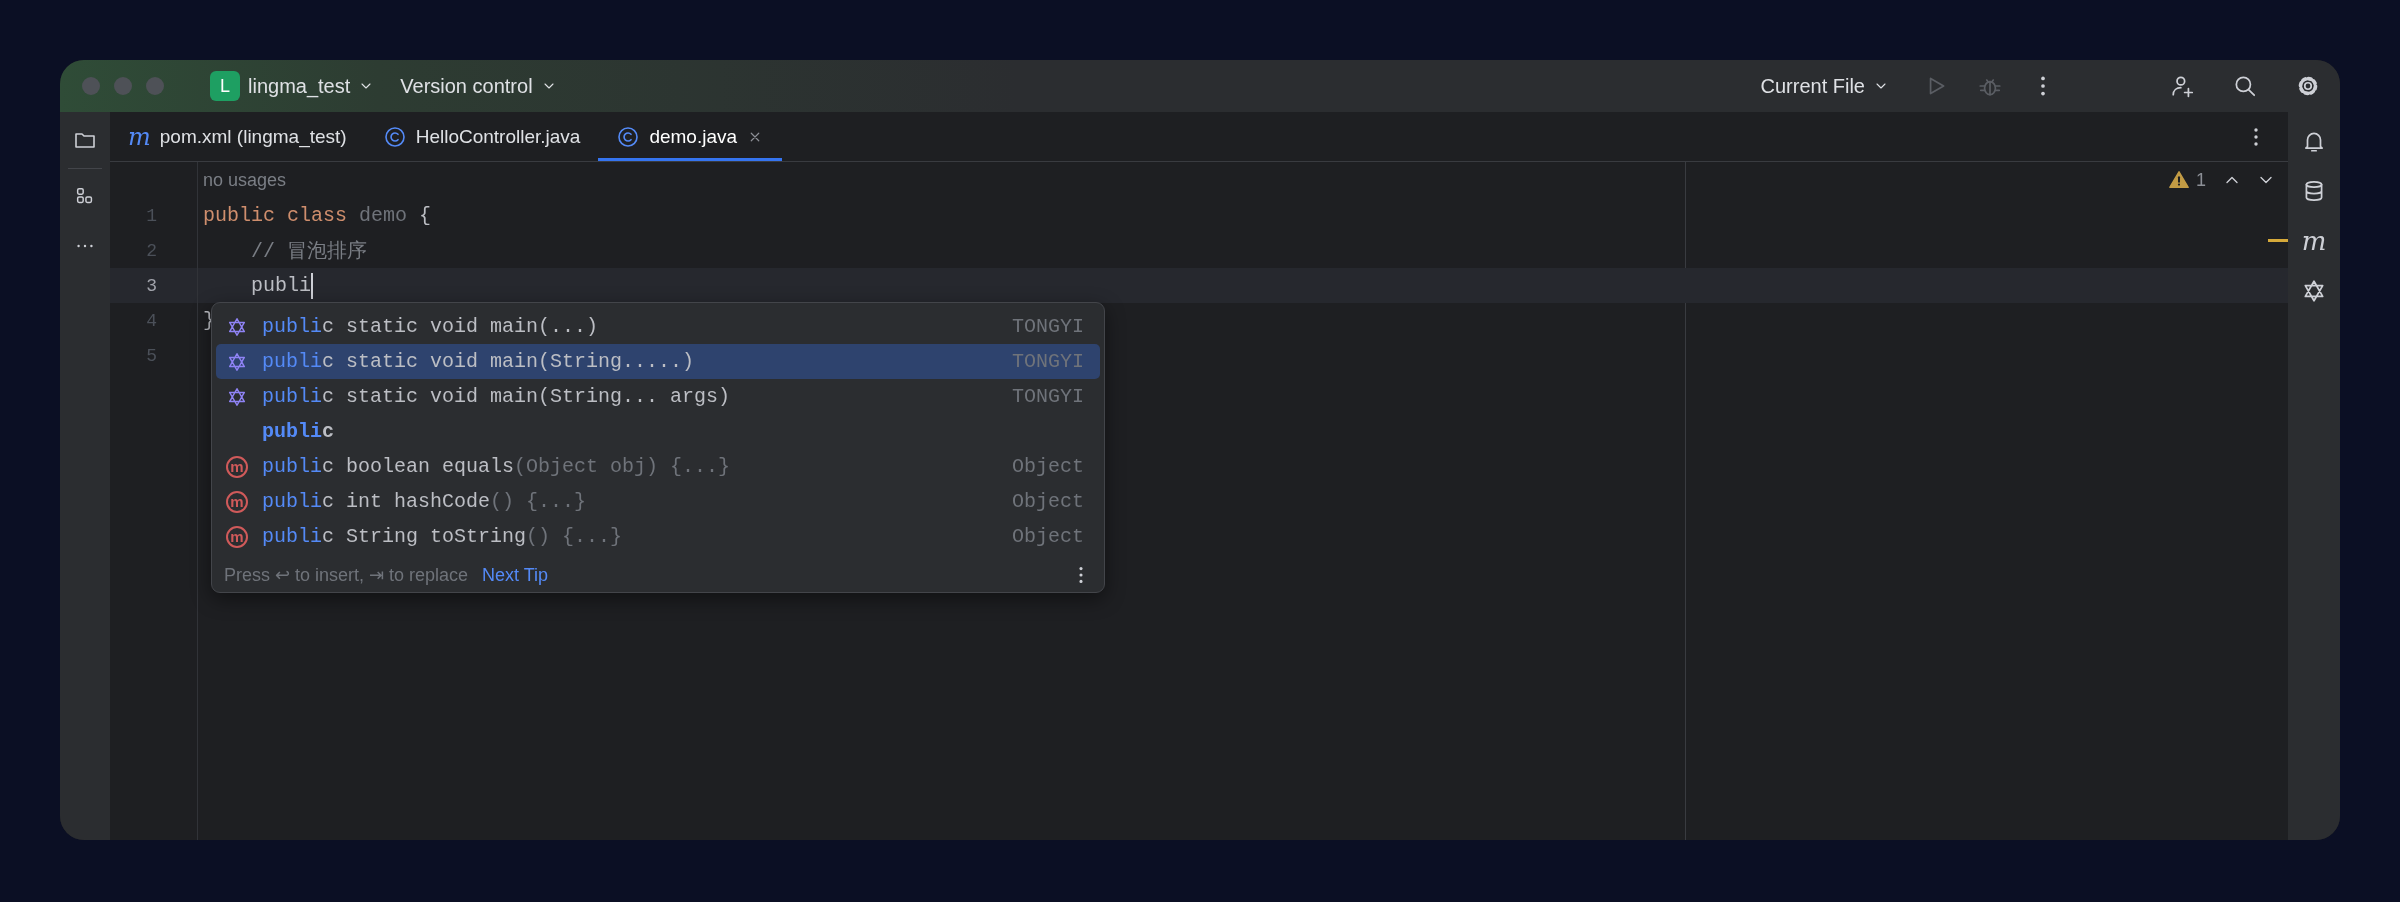 This screenshot has width=2400, height=902. Describe the element at coordinates (317, 215) in the screenshot. I see `code-line: public class demo {` at that location.